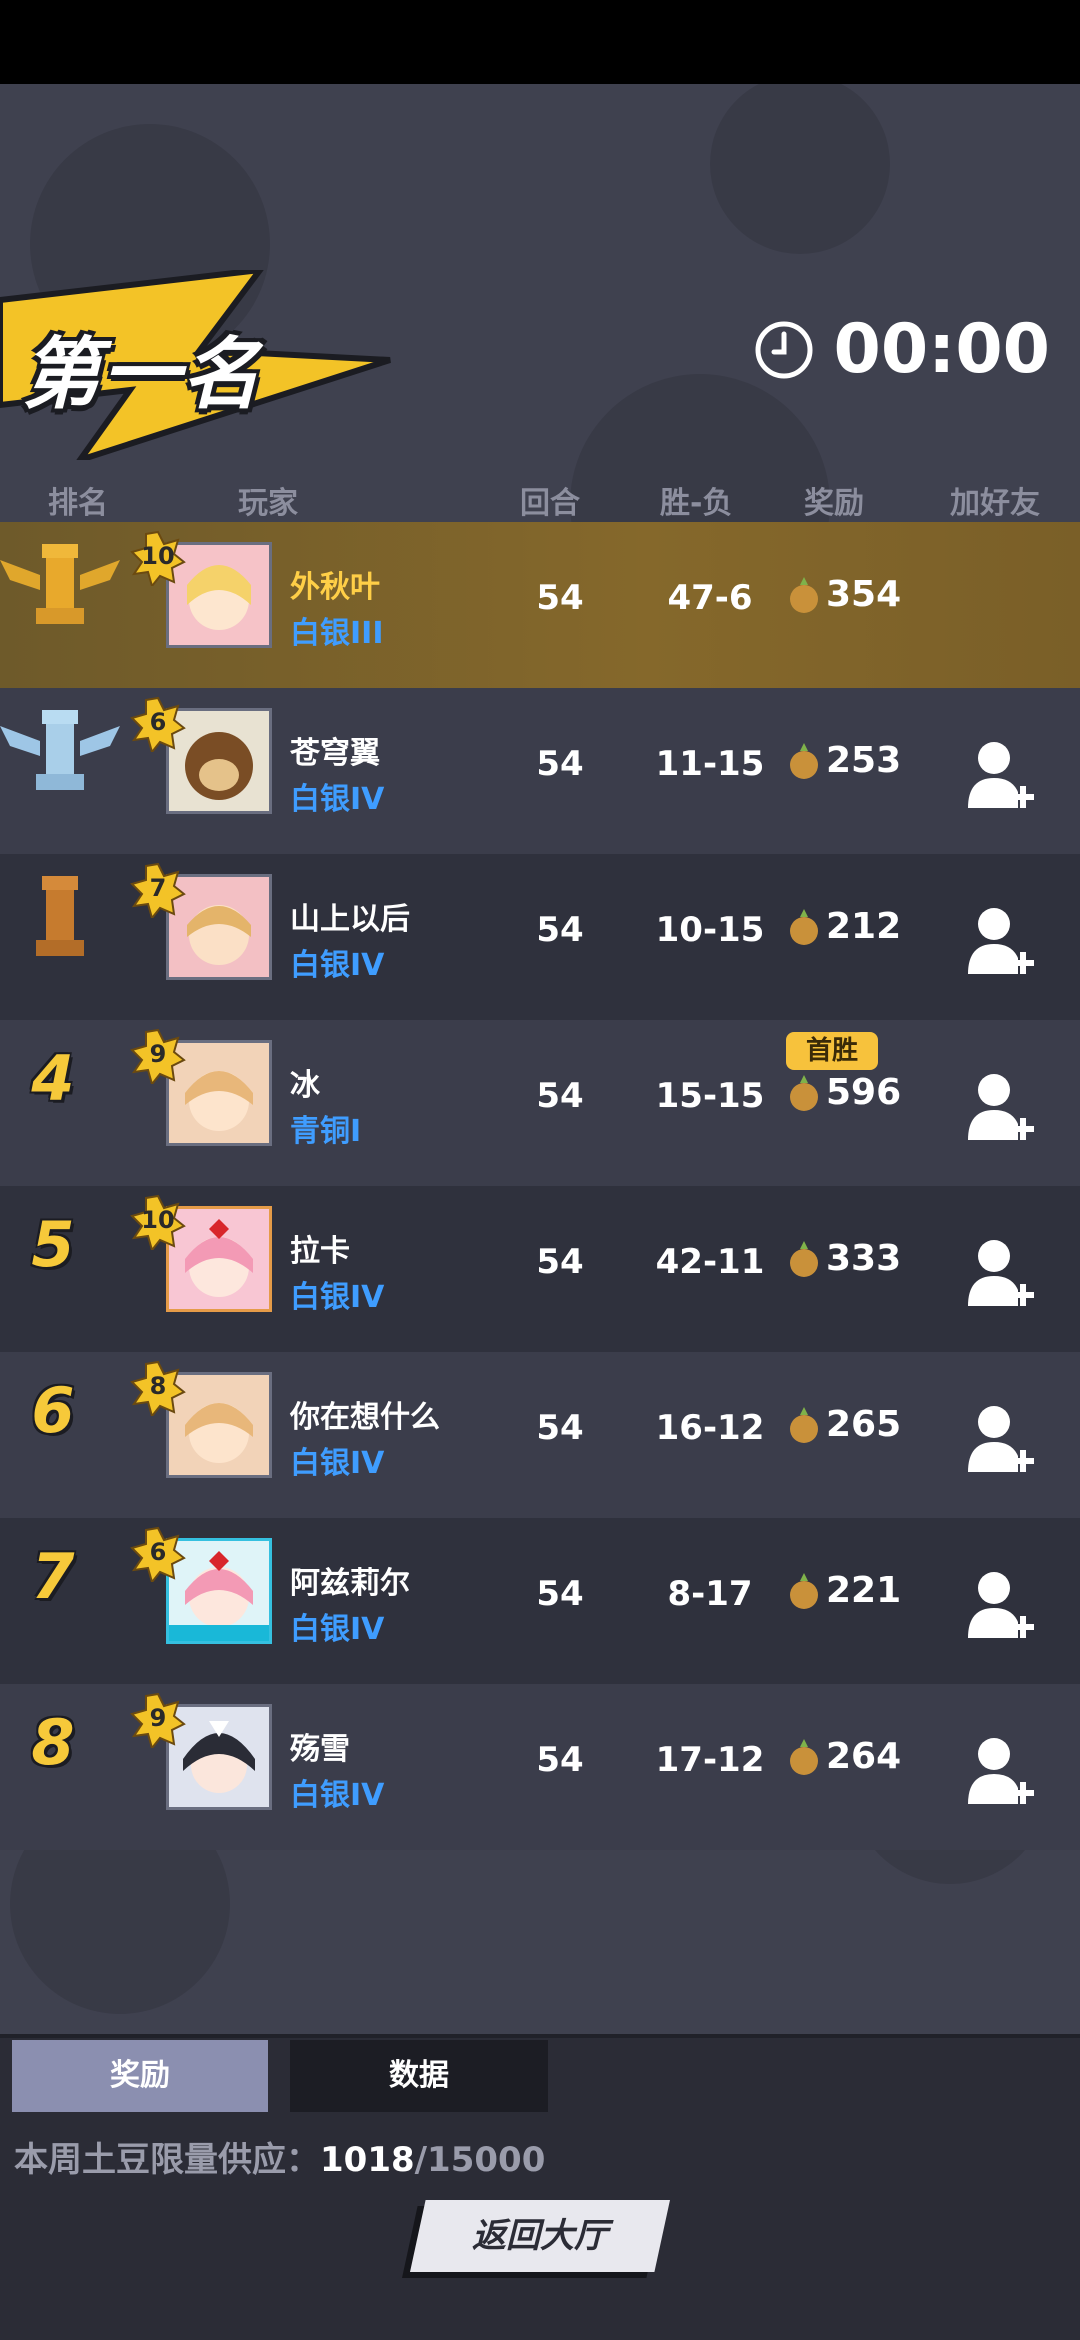 Image resolution: width=1080 pixels, height=2340 pixels. Describe the element at coordinates (540, 605) in the screenshot. I see `table-row: 10 外秋叶 白银III 54 47-6 354` at that location.